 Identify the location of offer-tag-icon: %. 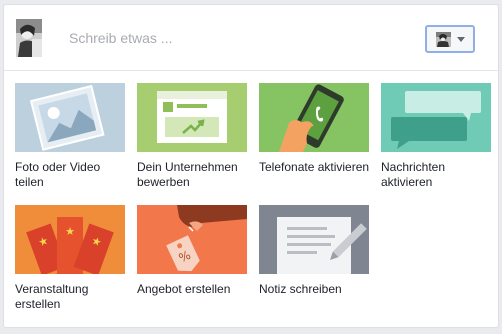
(192, 239).